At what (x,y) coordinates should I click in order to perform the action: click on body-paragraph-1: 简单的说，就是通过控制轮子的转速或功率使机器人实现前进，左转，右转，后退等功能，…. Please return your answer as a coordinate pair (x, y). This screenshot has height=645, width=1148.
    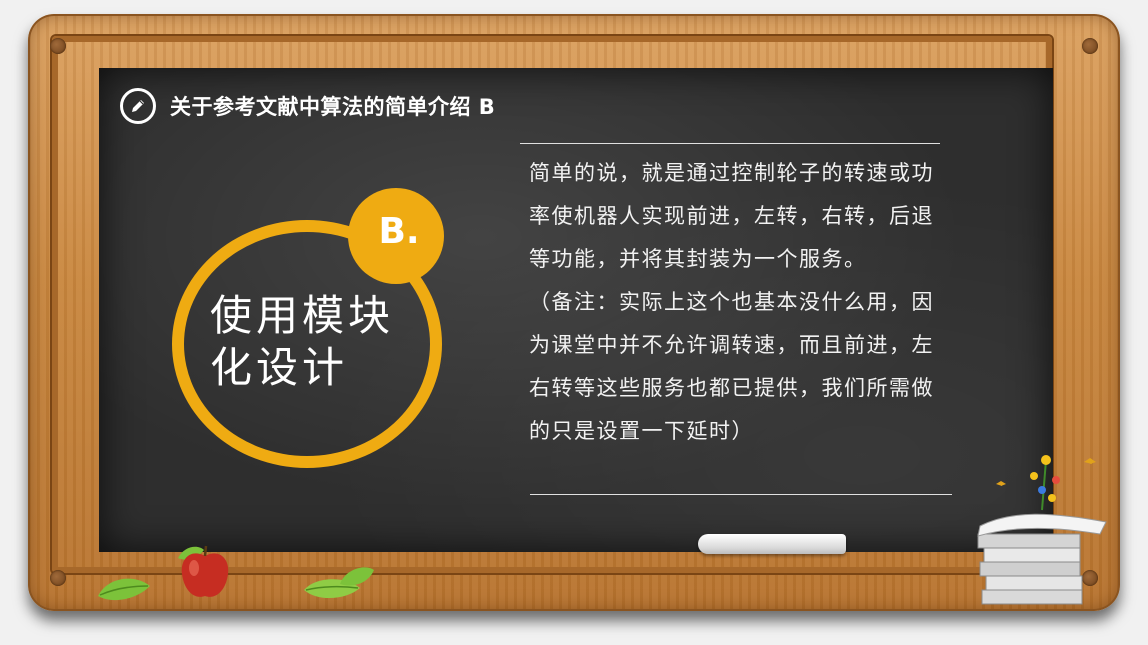
    Looking at the image, I should click on (731, 216).